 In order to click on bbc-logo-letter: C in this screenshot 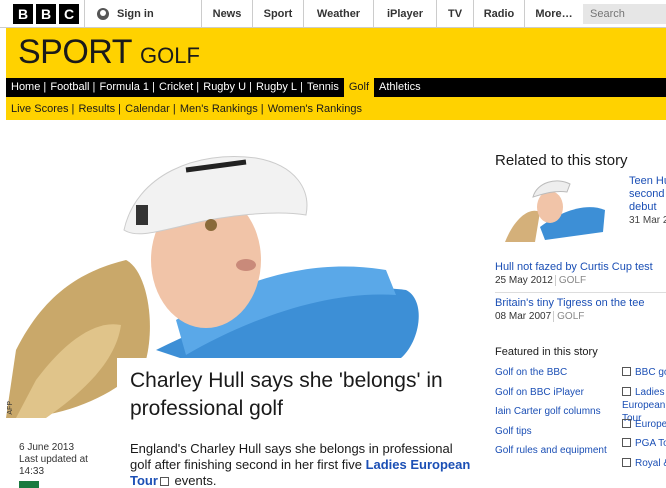, I will do `click(69, 14)`.